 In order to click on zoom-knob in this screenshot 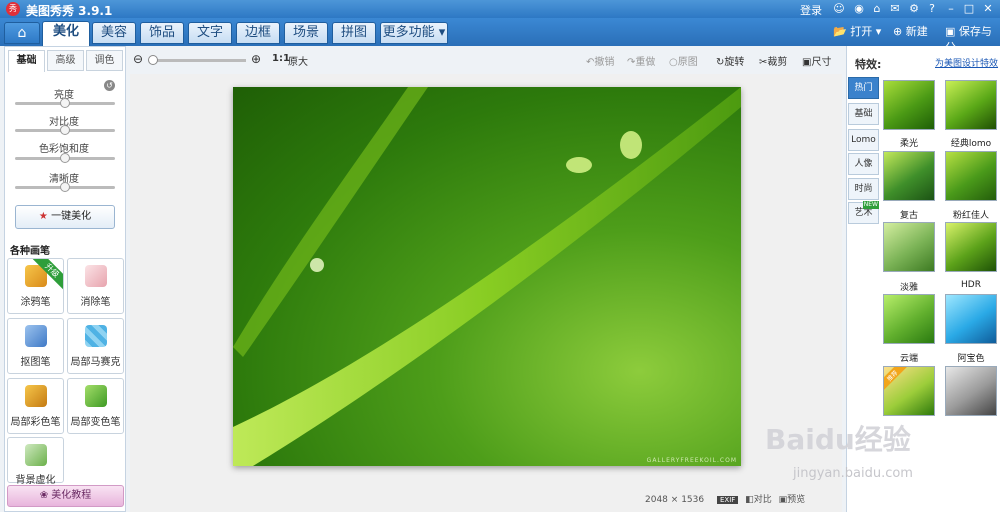, I will do `click(153, 60)`.